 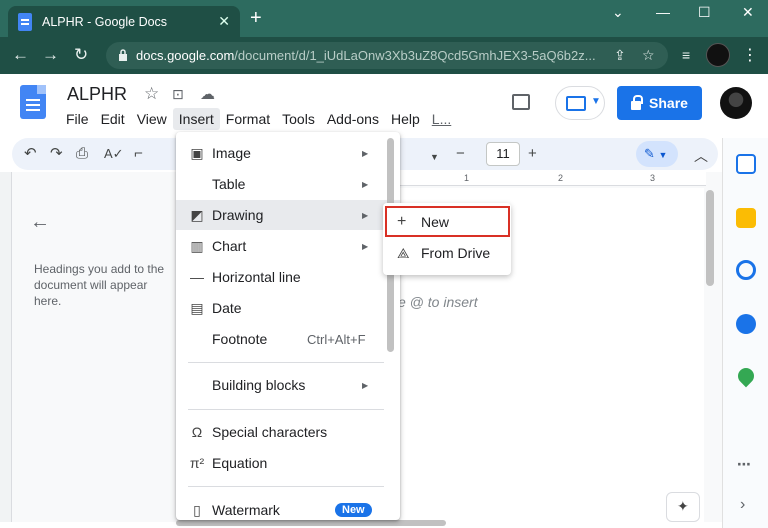 What do you see at coordinates (20, 55) in the screenshot?
I see `back-arrow-icon: ←` at bounding box center [20, 55].